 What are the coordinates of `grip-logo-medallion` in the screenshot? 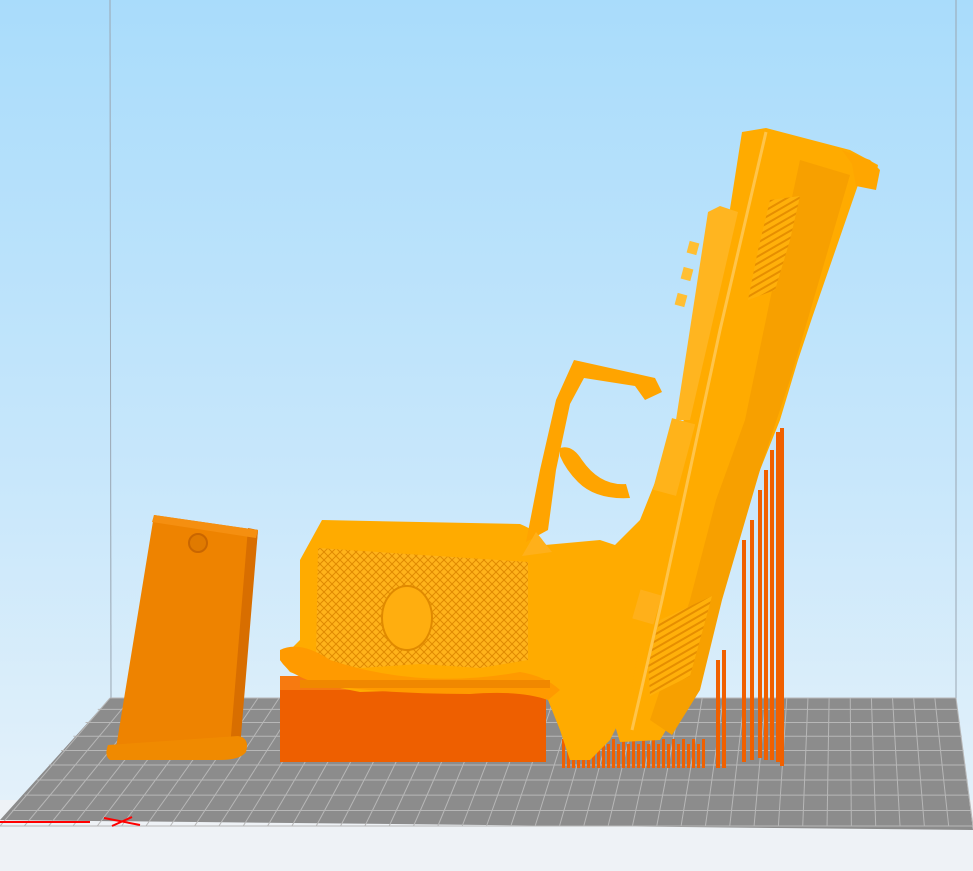 It's located at (407, 618).